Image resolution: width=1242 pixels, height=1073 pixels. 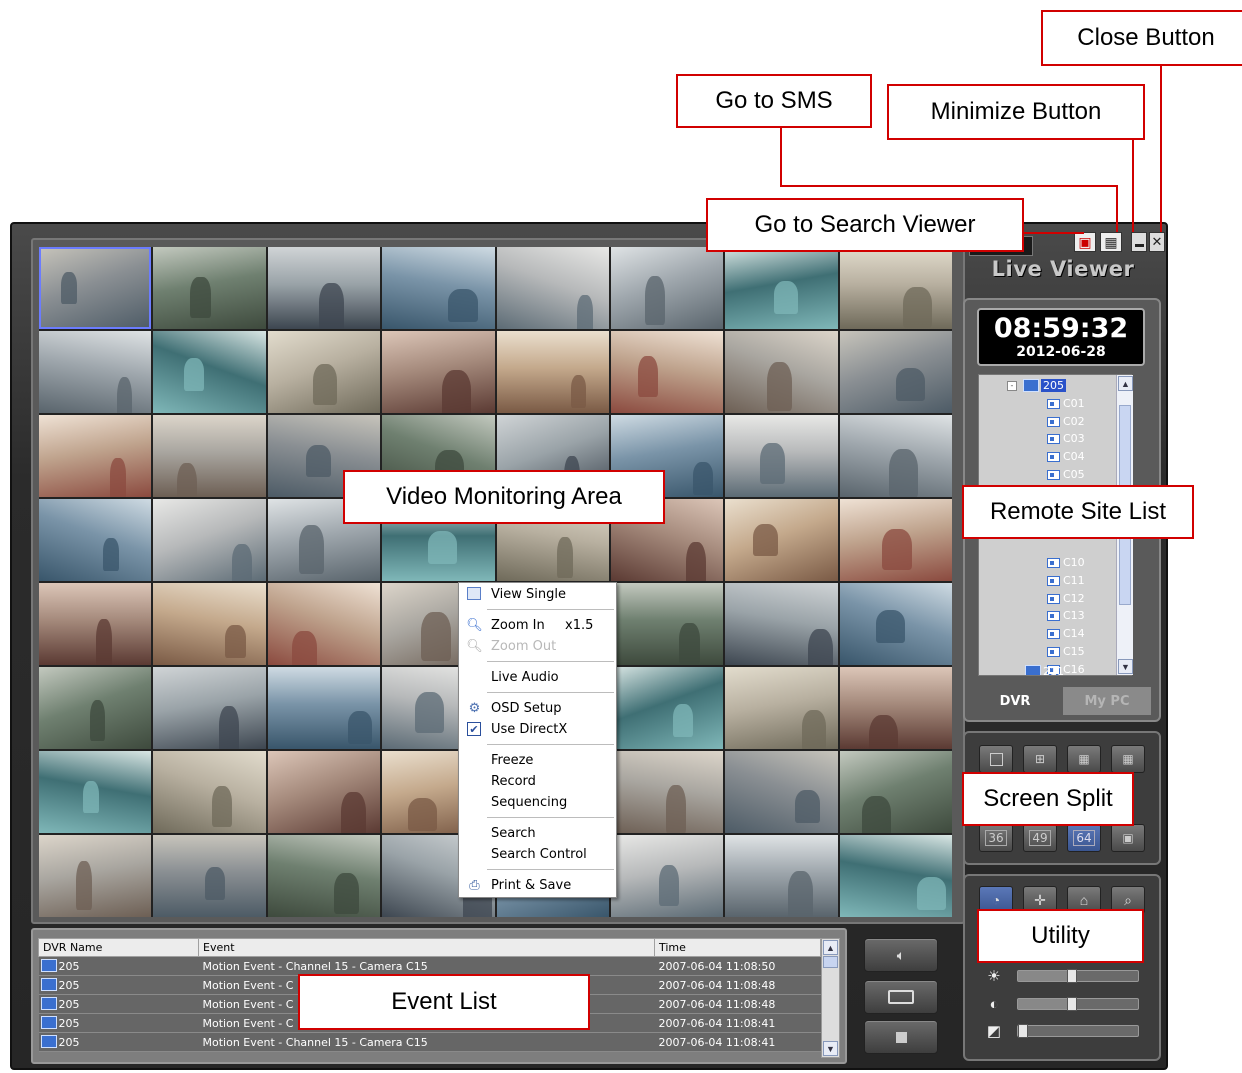 I want to click on menu-live-audio: Live Audio, so click(x=537, y=677).